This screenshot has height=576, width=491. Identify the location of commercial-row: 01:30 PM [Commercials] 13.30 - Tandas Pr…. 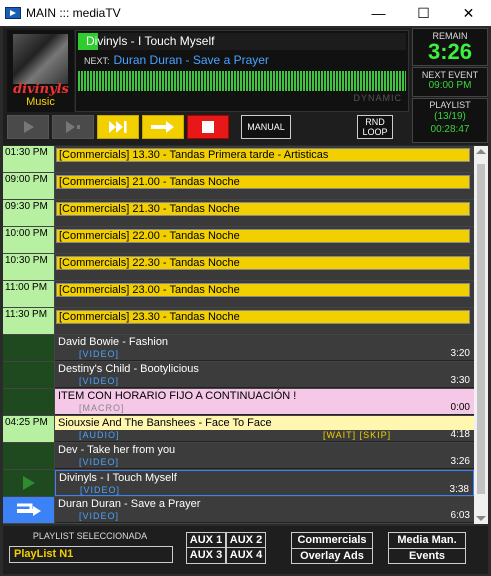
(238, 159).